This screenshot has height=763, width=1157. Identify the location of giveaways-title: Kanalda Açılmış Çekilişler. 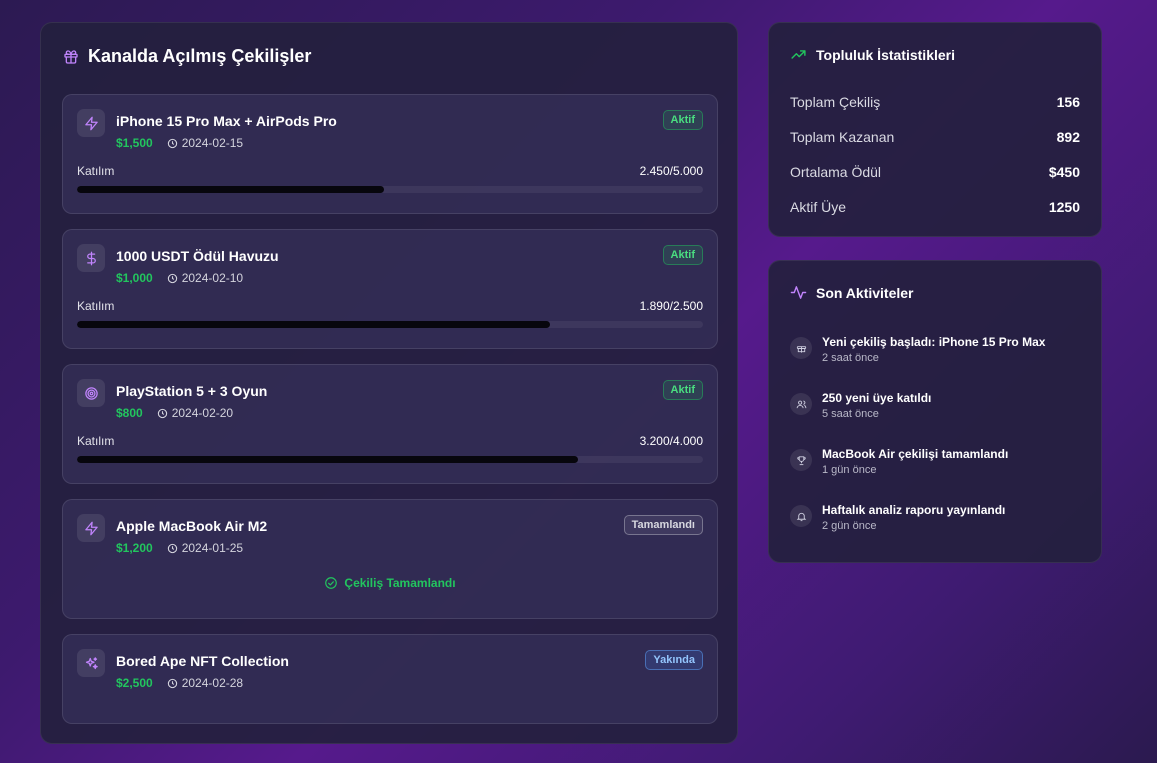
(200, 56).